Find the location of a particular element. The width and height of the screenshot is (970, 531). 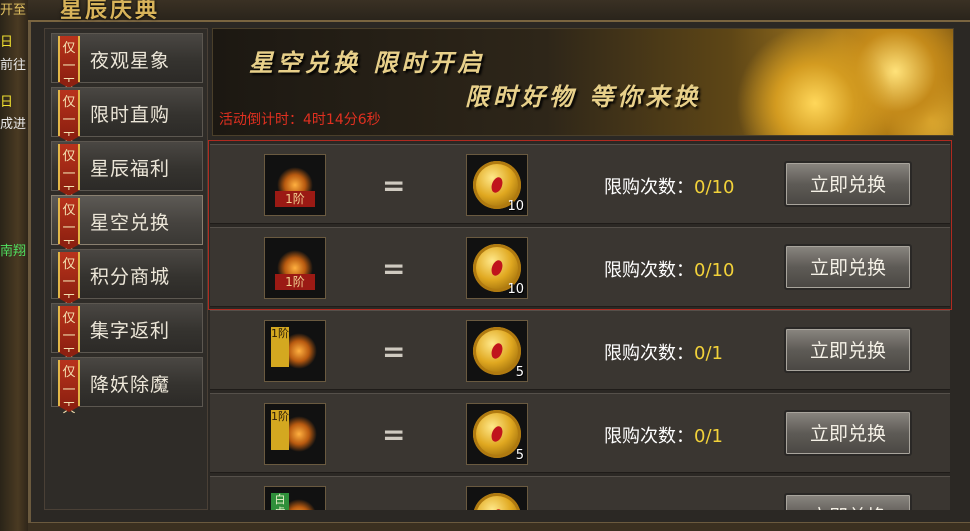

sidebar-item-star-welfare: 仅一天 星辰福利 is located at coordinates (127, 170).